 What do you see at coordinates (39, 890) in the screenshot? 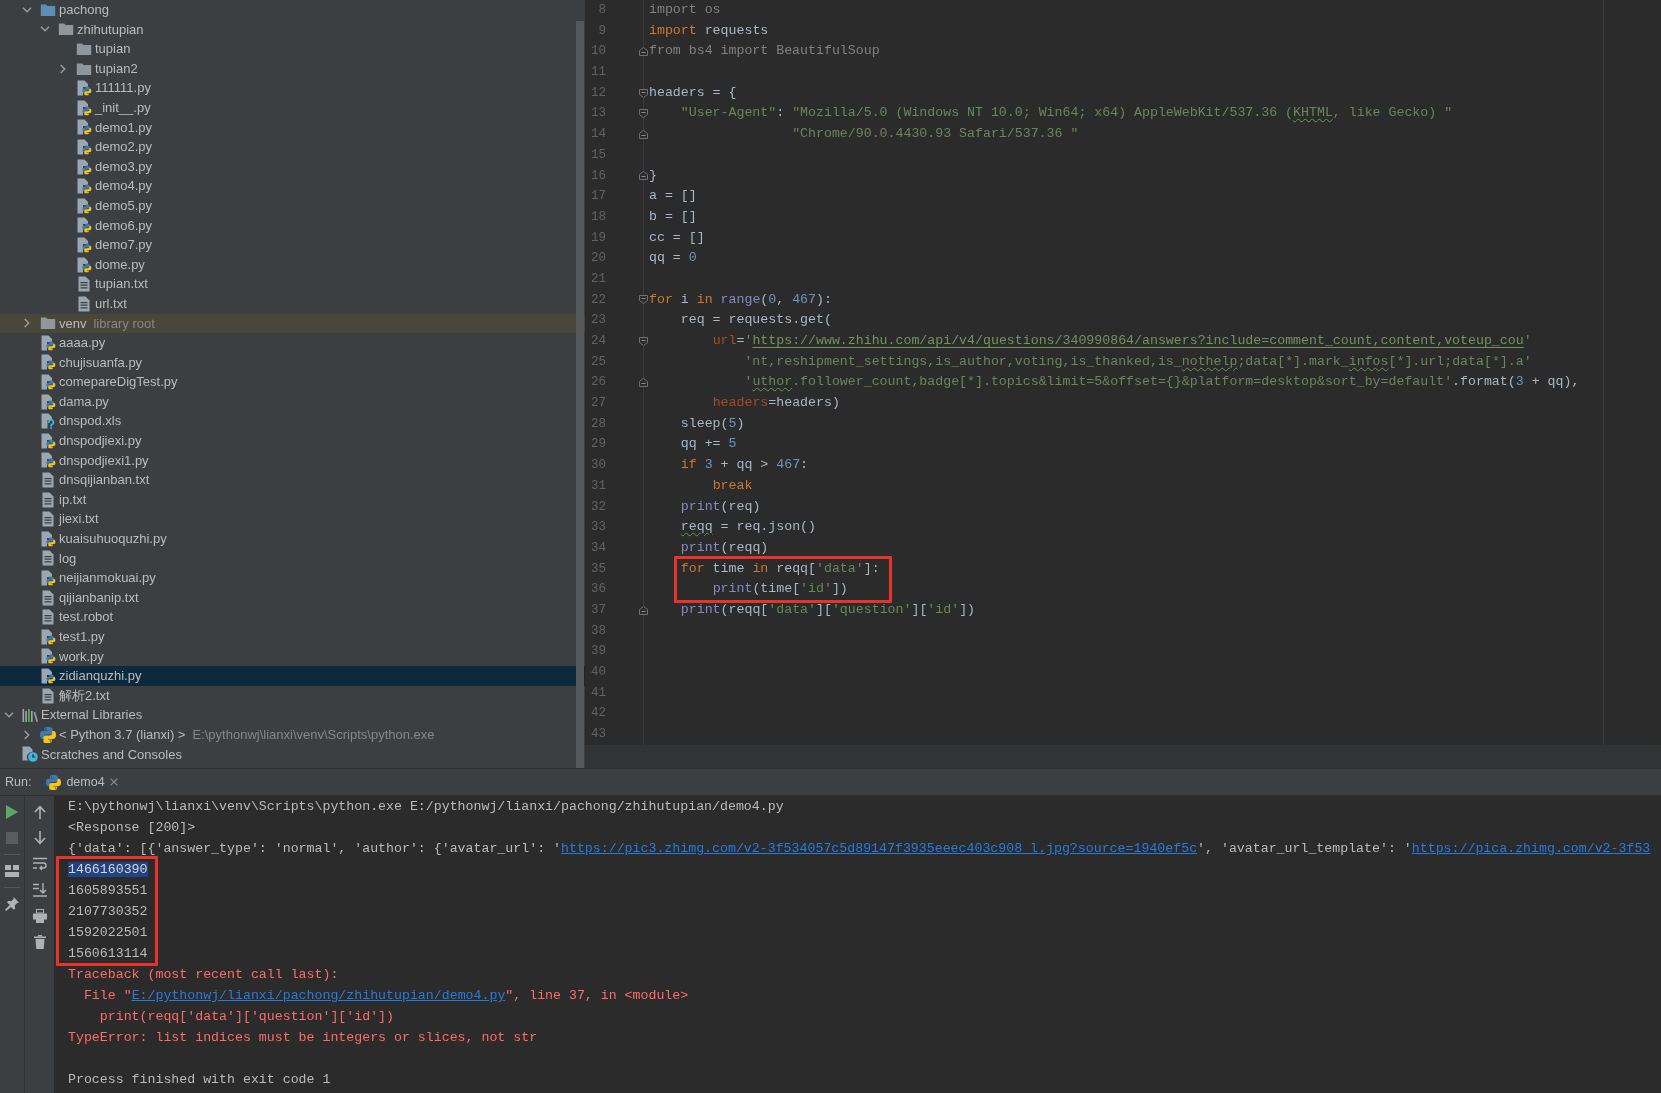
I see `scroll-to-end-icon` at bounding box center [39, 890].